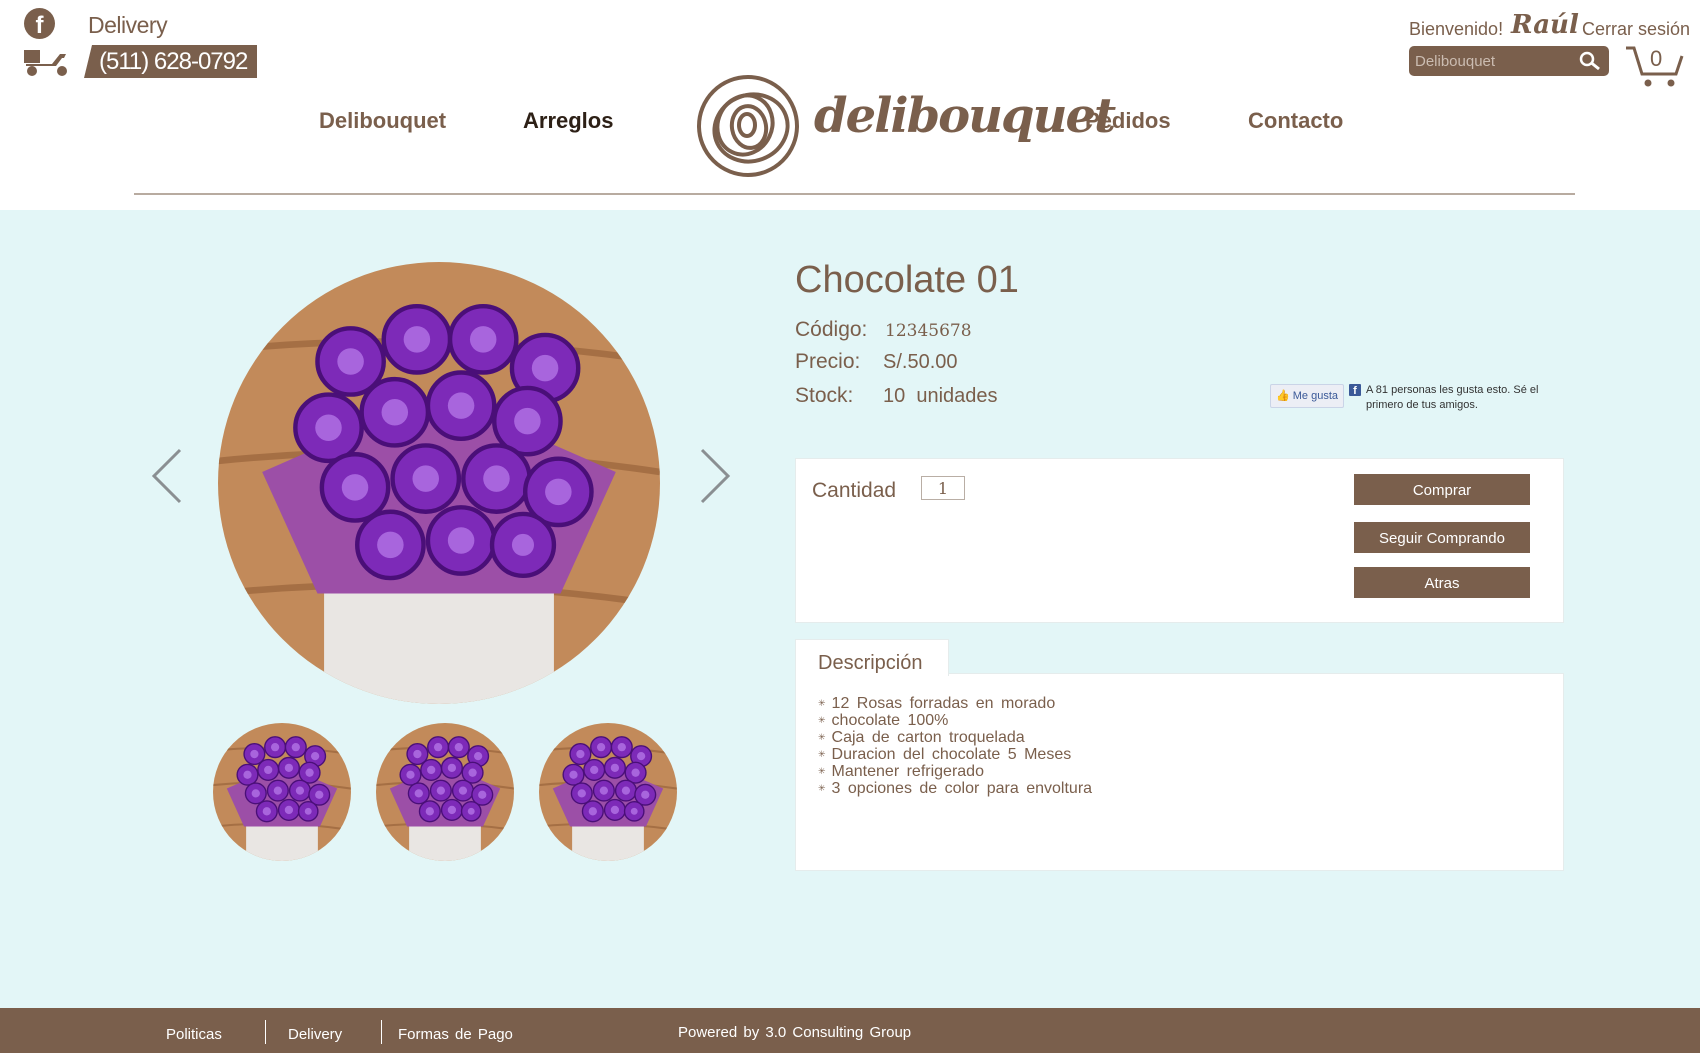 This screenshot has height=1053, width=1700. I want to click on buy-panel: Cantidad Comprar Seguir Comprando Atras, so click(1179, 540).